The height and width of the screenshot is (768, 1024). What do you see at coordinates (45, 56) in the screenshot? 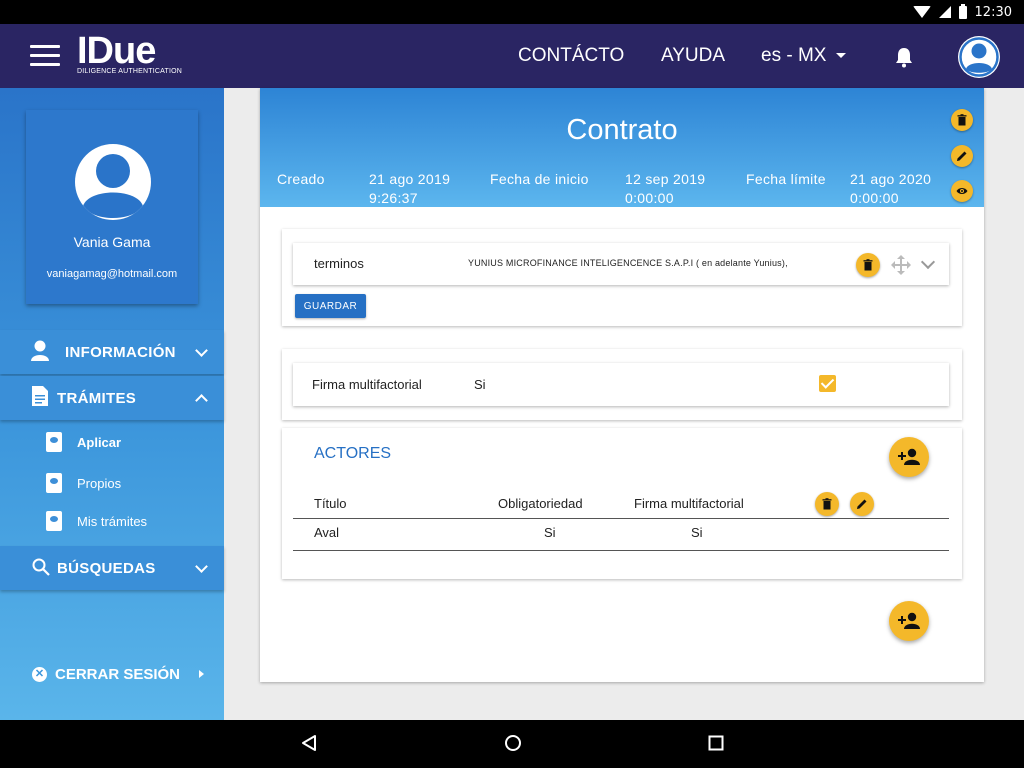
I see `menu-icon` at bounding box center [45, 56].